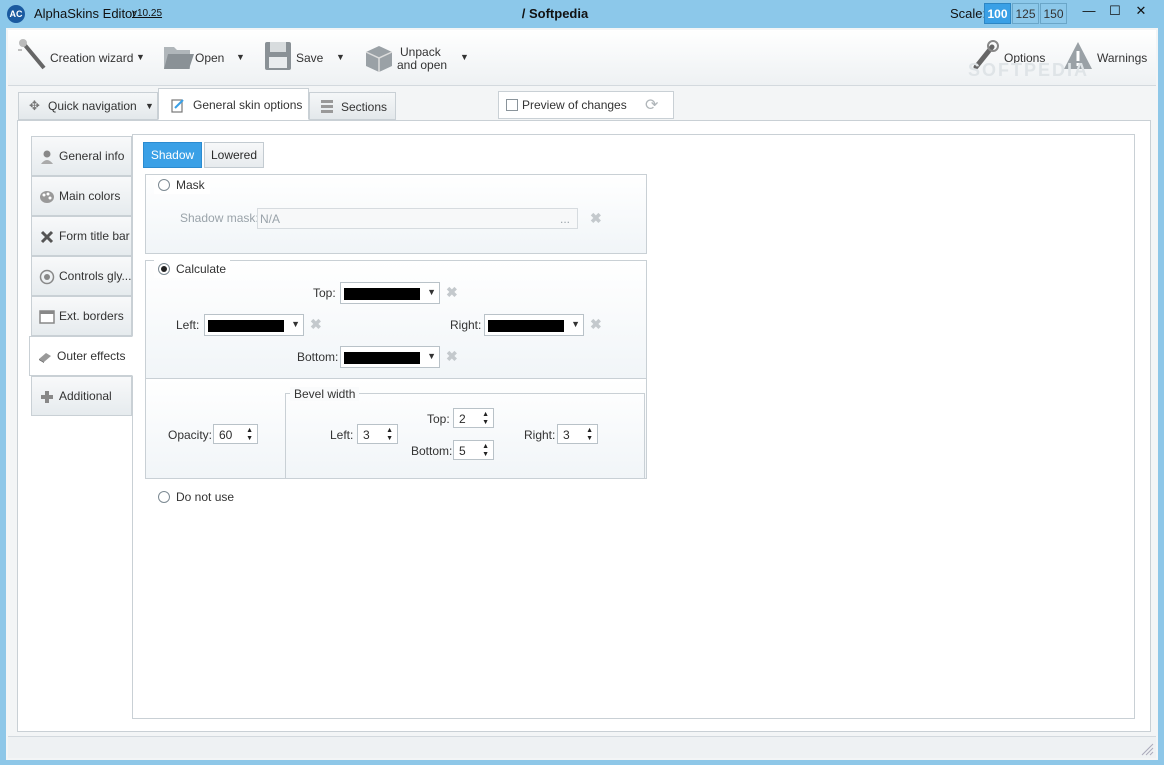 The image size is (1164, 765). I want to click on do-not-use-label: Do not use, so click(205, 497).